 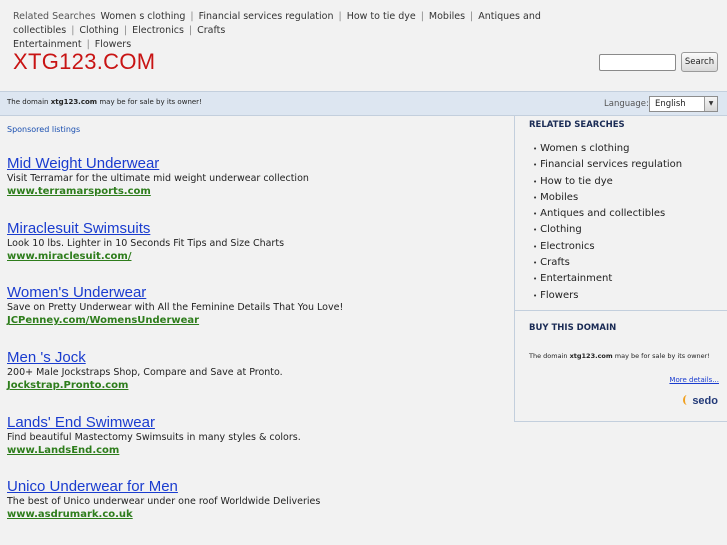 I want to click on related-item: • Clothing, so click(x=607, y=230).